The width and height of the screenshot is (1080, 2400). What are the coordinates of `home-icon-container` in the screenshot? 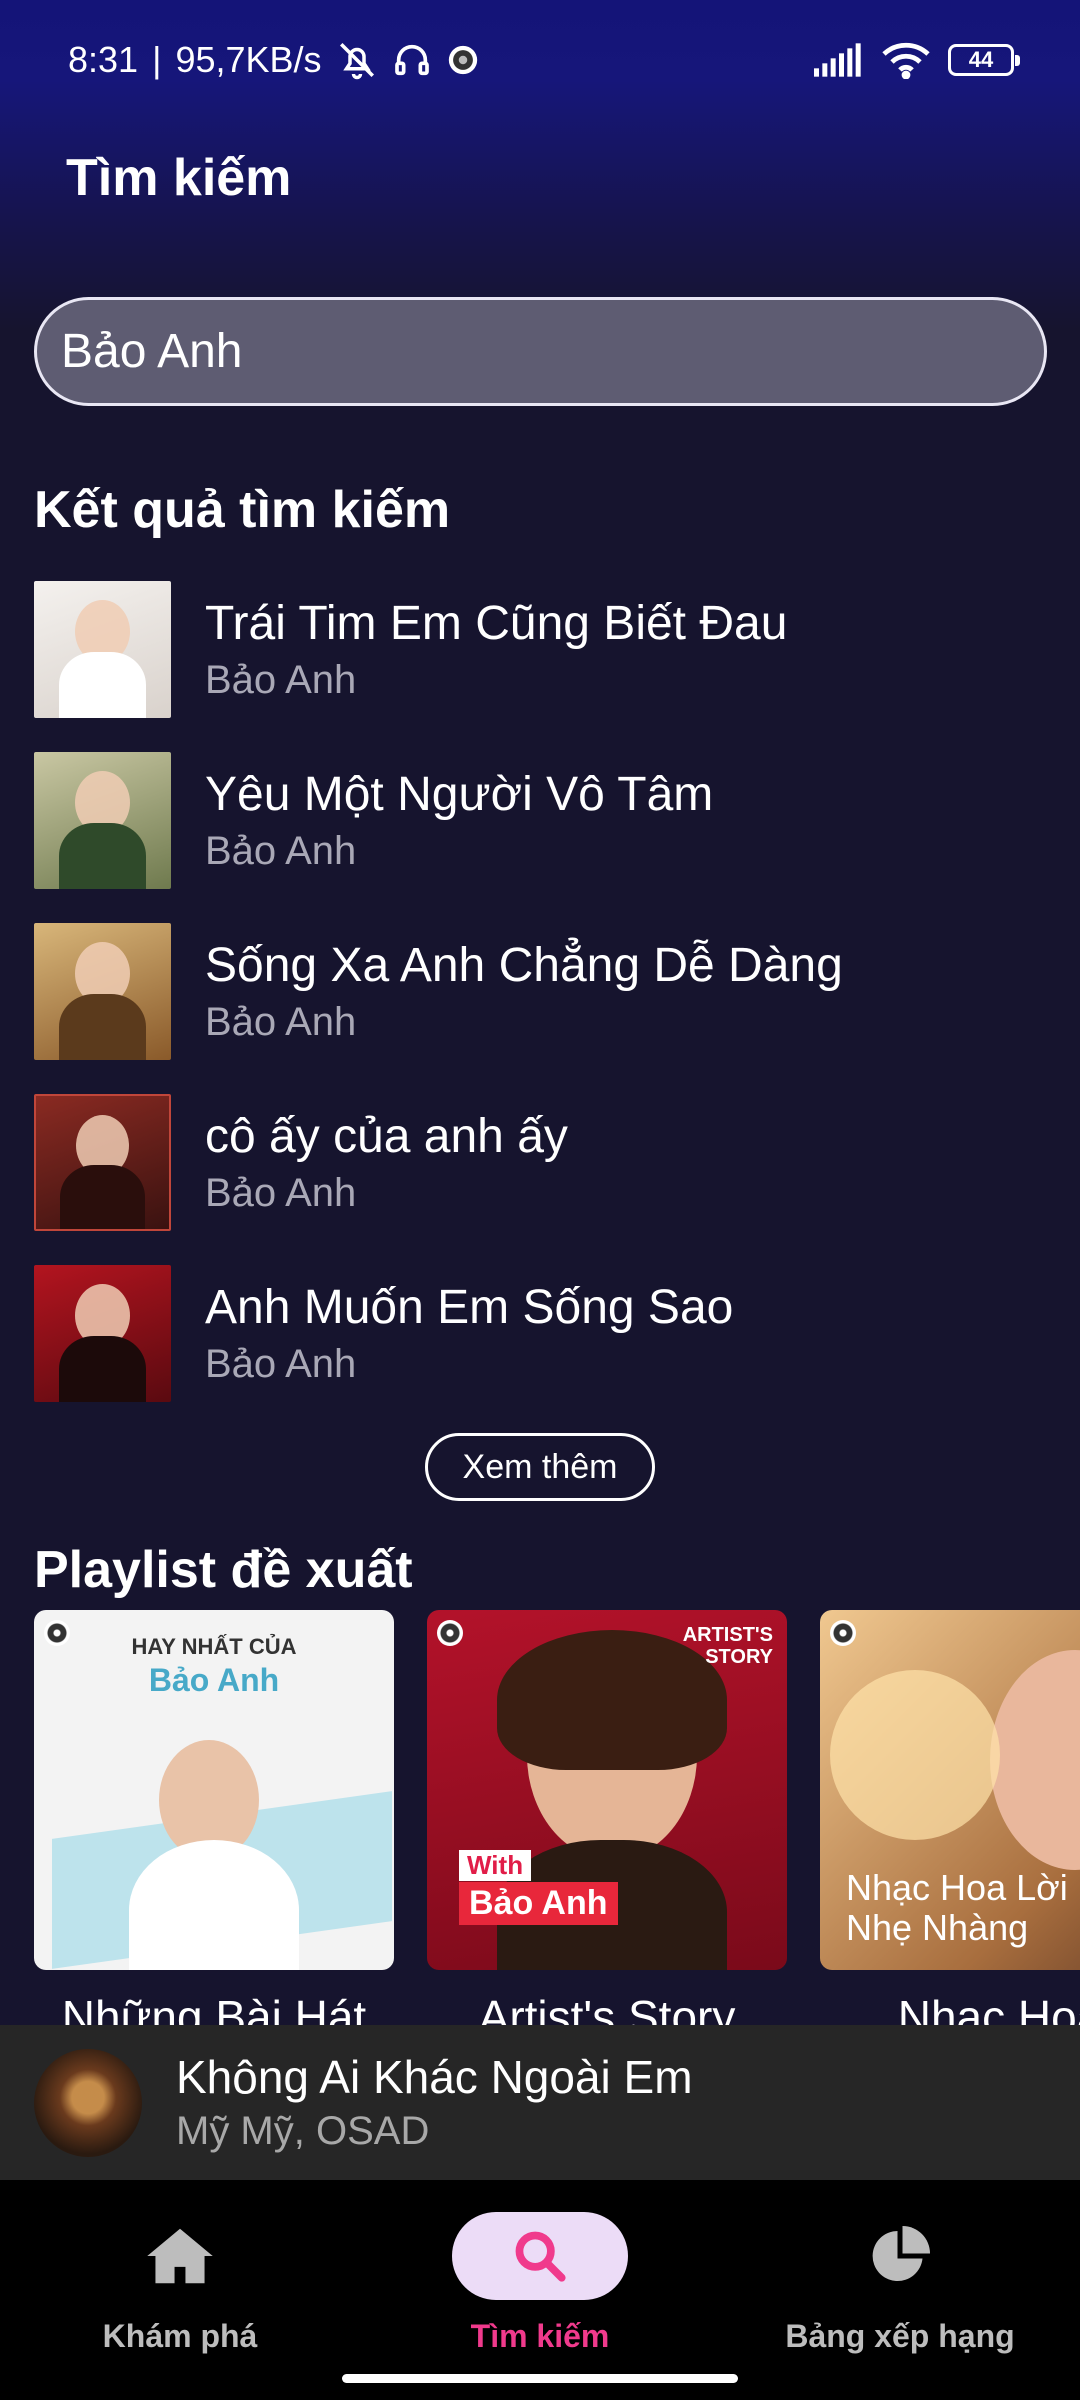 It's located at (180, 2256).